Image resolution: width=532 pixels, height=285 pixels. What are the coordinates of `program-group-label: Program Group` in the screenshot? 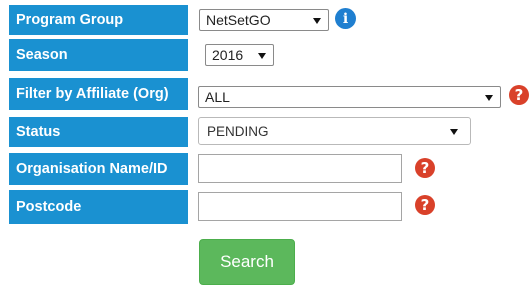 It's located at (98, 20).